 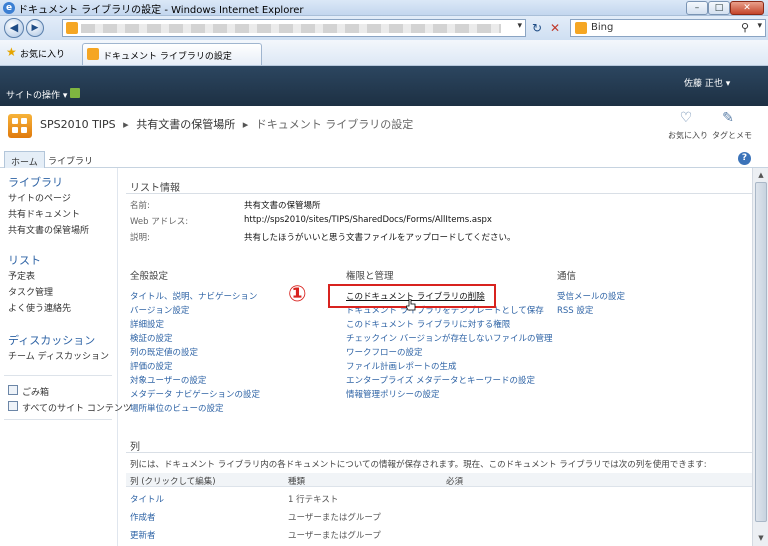 What do you see at coordinates (291, 28) in the screenshot?
I see `url-blurred-text` at bounding box center [291, 28].